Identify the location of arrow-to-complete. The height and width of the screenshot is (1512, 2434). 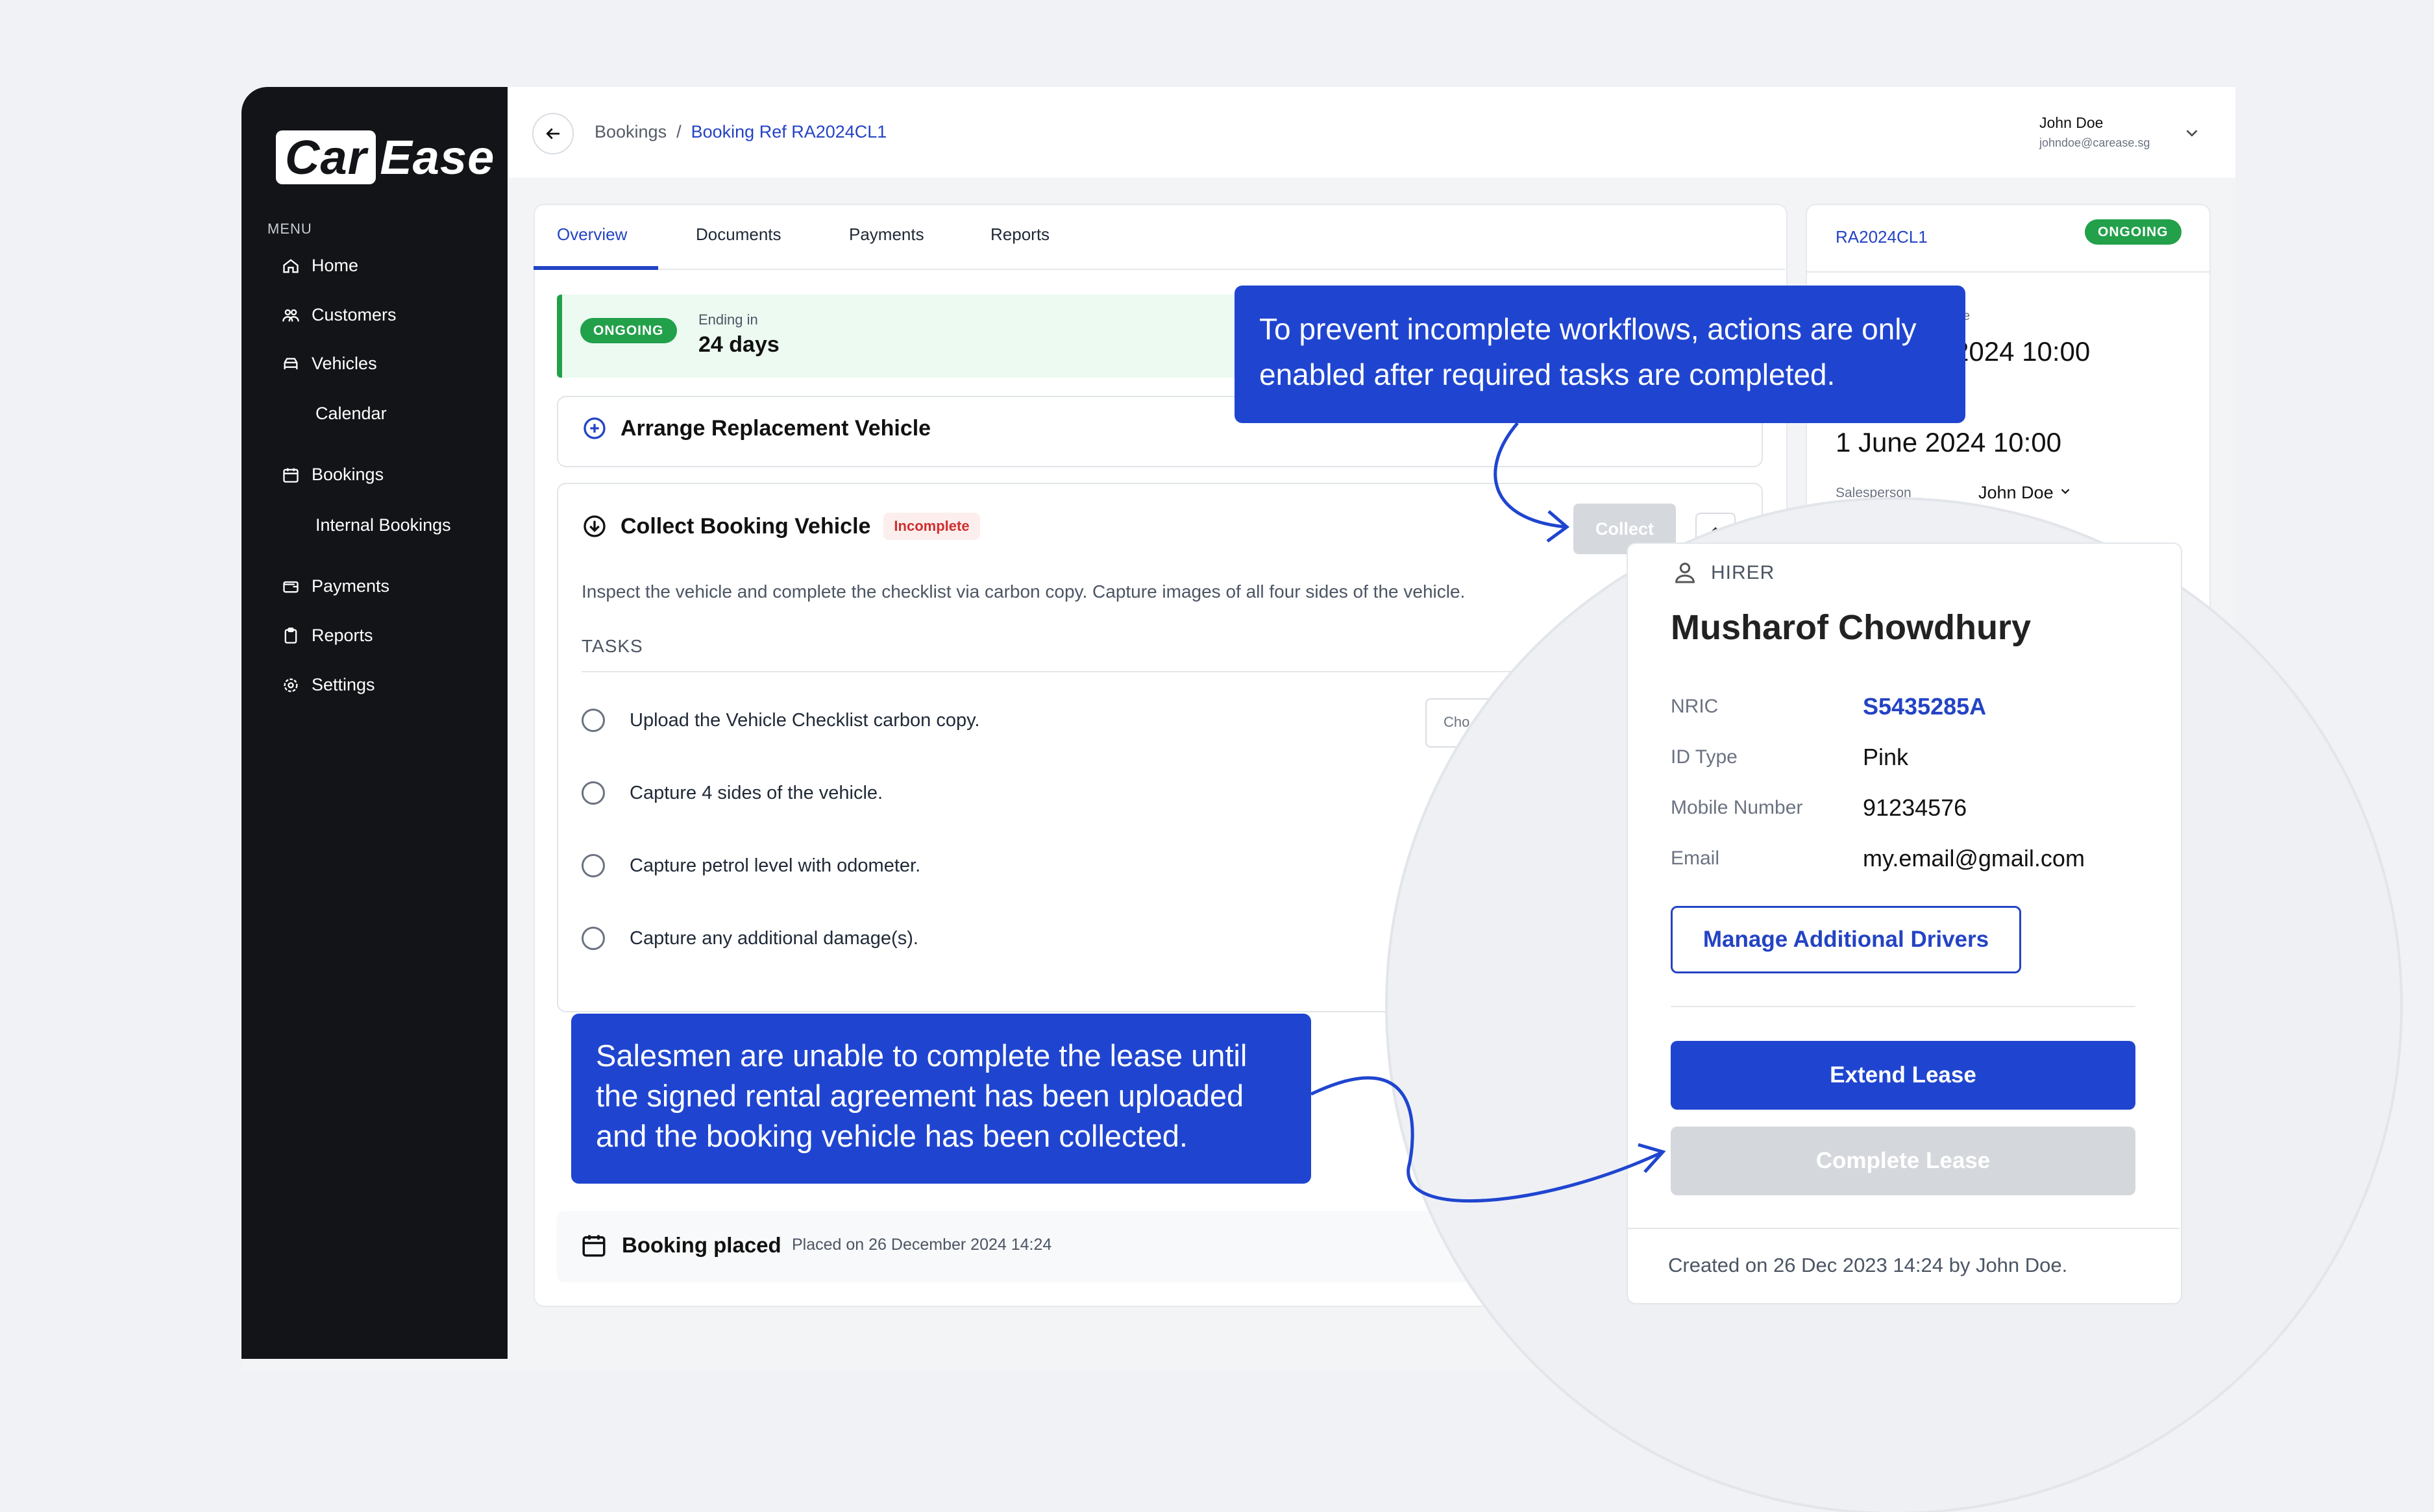
(1486, 1139).